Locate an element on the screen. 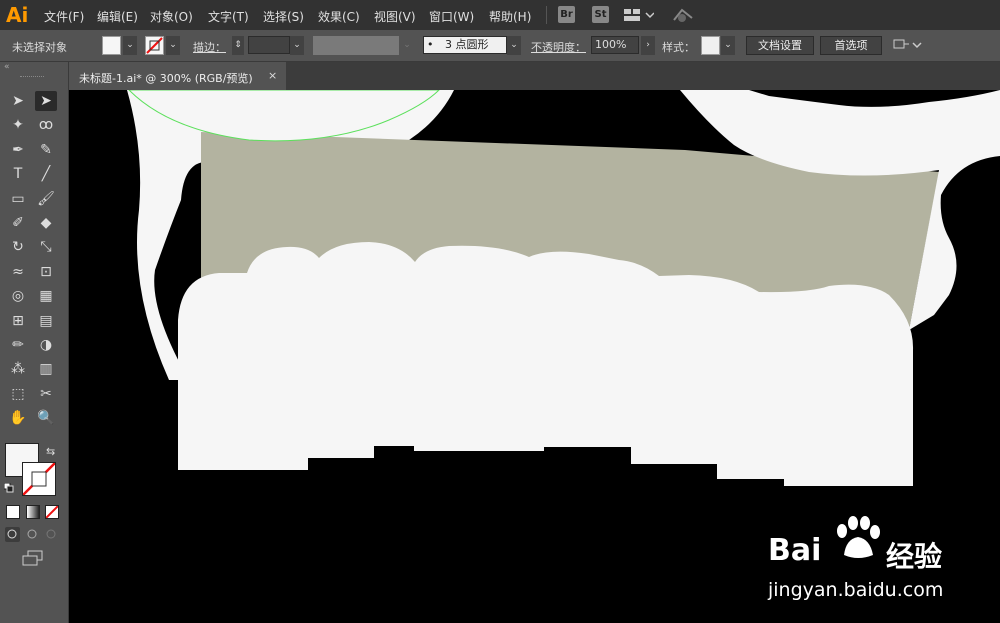  brush-dropdown-icon: ⌄ is located at coordinates (514, 45).